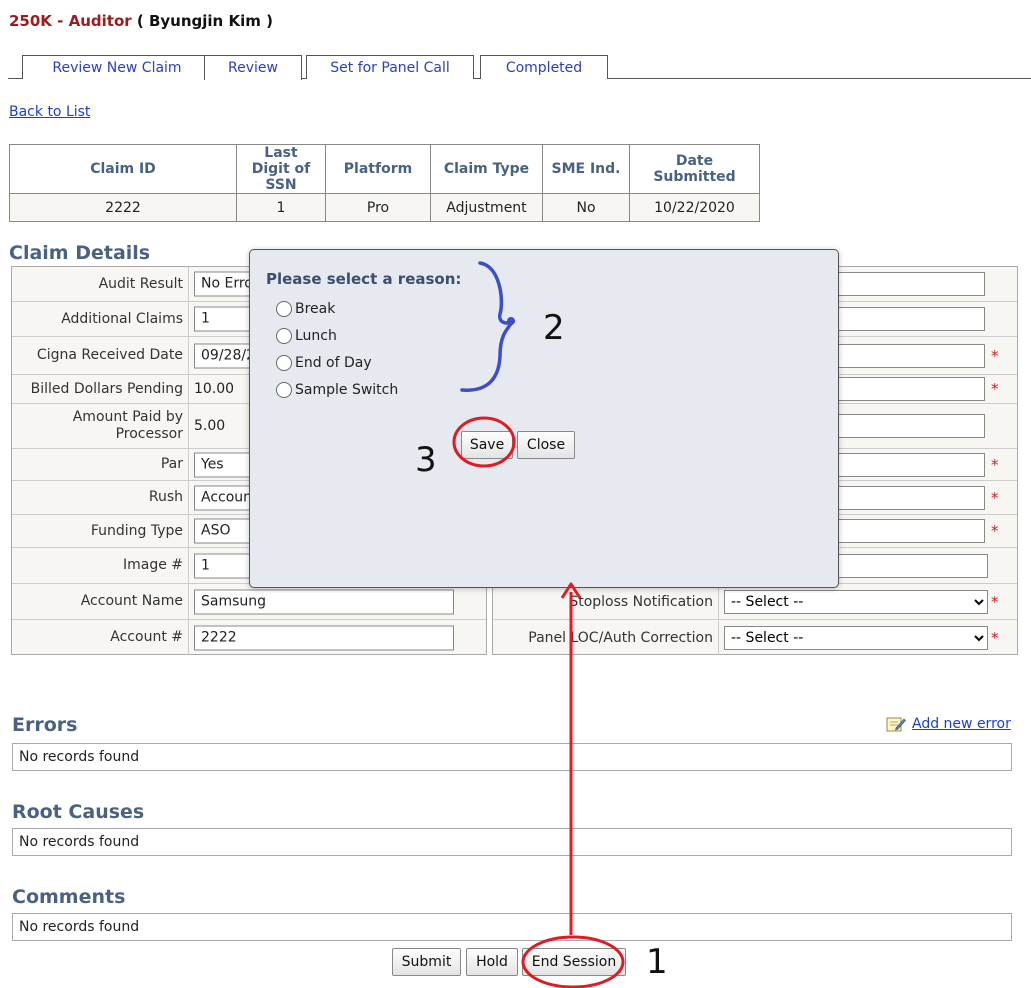 The image size is (1031, 988). What do you see at coordinates (378, 207) in the screenshot?
I see `table-cell: Pro` at bounding box center [378, 207].